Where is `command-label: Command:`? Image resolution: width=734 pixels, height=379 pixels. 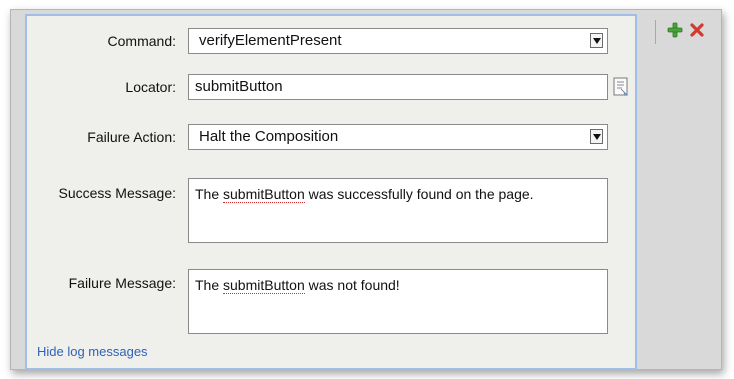
command-label: Command: is located at coordinates (141, 41).